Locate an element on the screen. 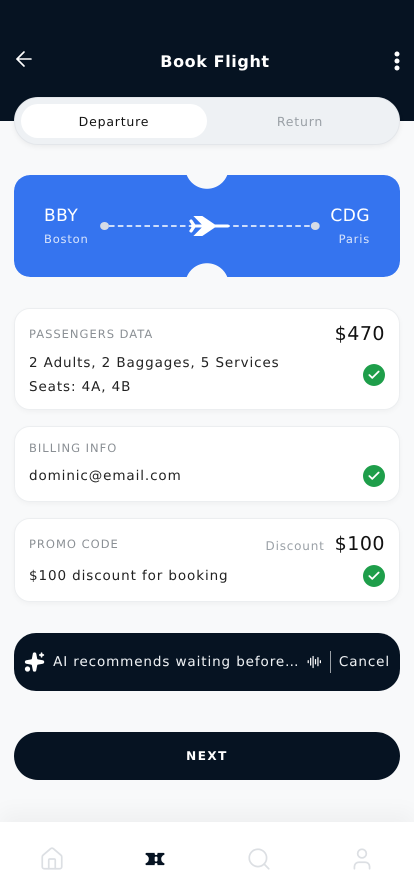 The image size is (414, 896). more-options-button is located at coordinates (397, 61).